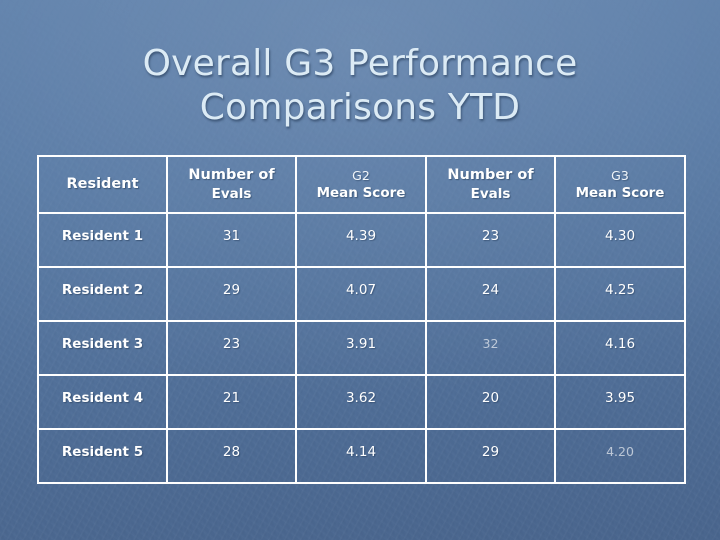  What do you see at coordinates (102, 343) in the screenshot?
I see `cell-resident-value: Resident 3` at bounding box center [102, 343].